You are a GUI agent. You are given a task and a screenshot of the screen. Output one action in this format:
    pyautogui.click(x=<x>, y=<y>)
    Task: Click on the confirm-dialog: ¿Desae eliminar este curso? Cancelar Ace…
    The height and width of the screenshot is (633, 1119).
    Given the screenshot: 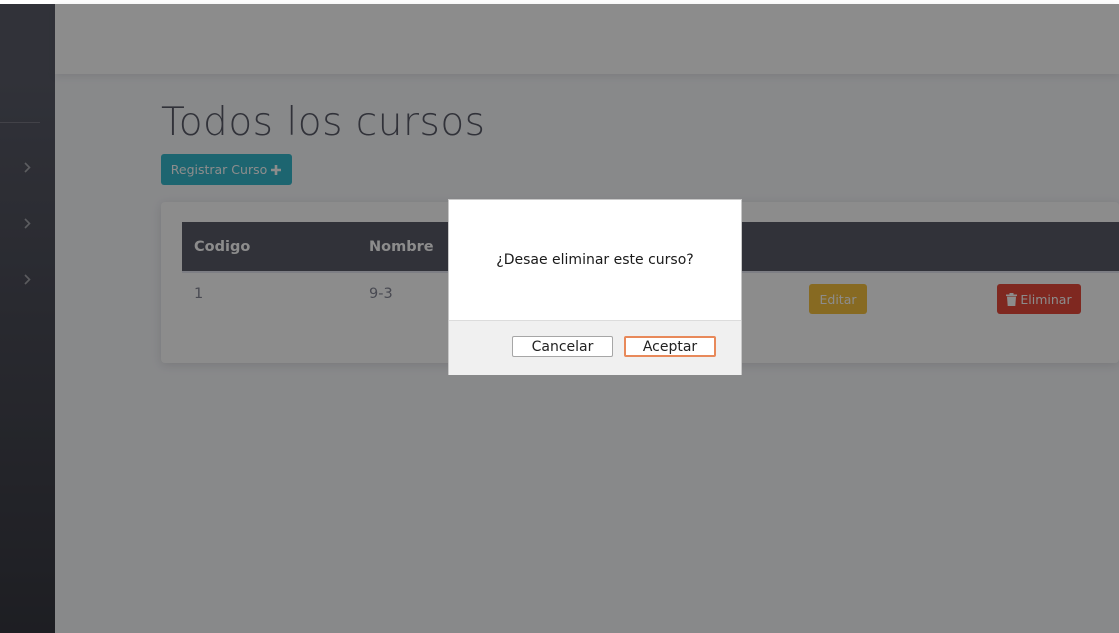 What is the action you would take?
    pyautogui.click(x=595, y=287)
    